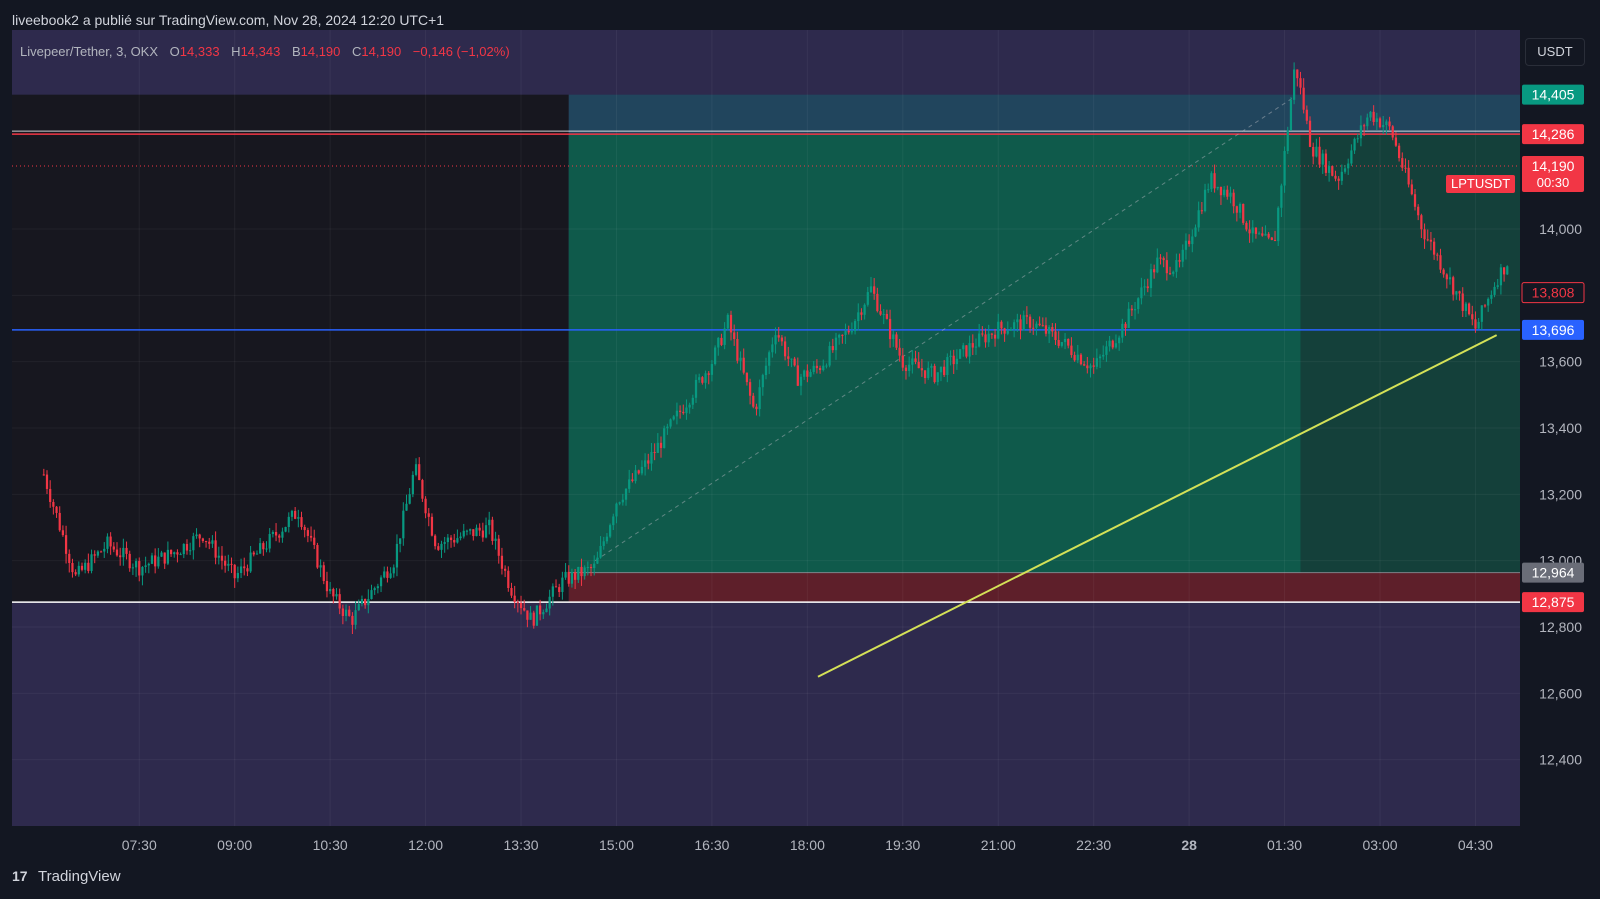 The image size is (1600, 899). I want to click on tradingview-logo-icon: 17, so click(20, 876).